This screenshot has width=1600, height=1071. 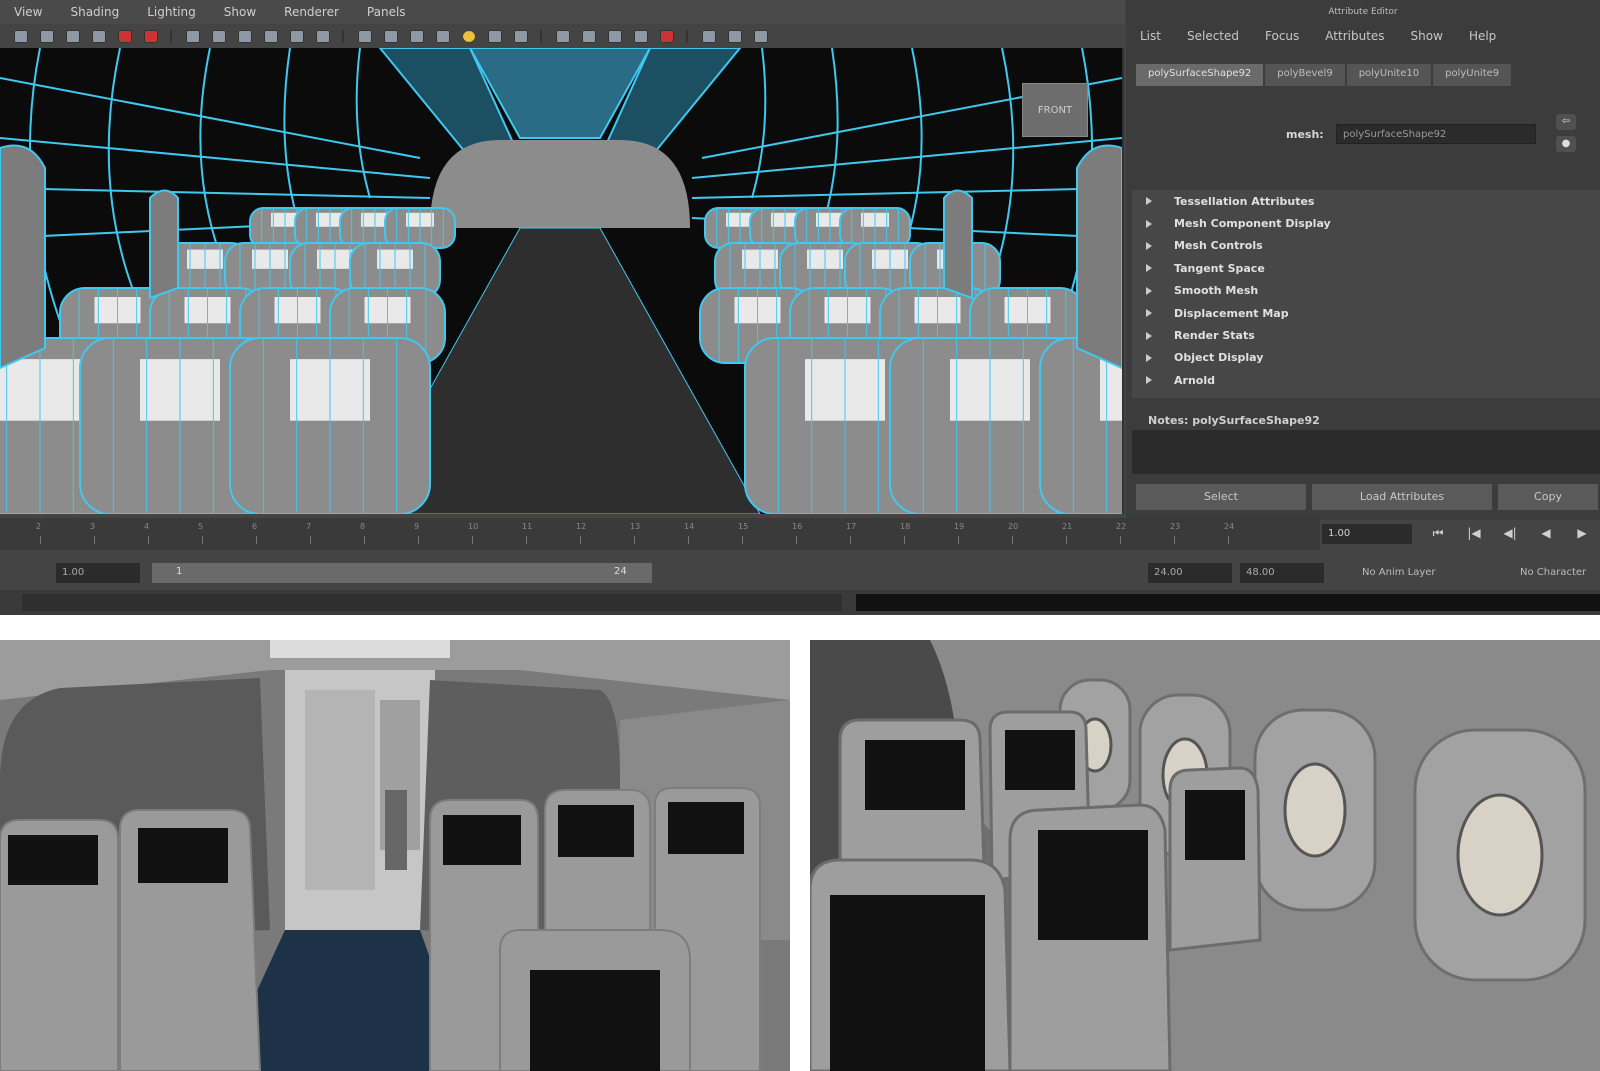 What do you see at coordinates (1366, 358) in the screenshot?
I see `section-object-display: Object Display` at bounding box center [1366, 358].